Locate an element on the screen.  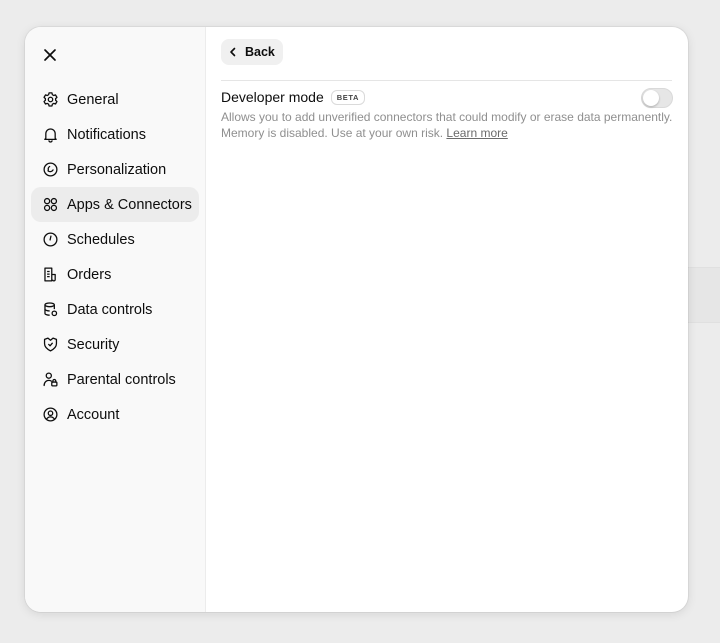
sidebar-item-apps-connectors: Apps & Connectors is located at coordinates (115, 204).